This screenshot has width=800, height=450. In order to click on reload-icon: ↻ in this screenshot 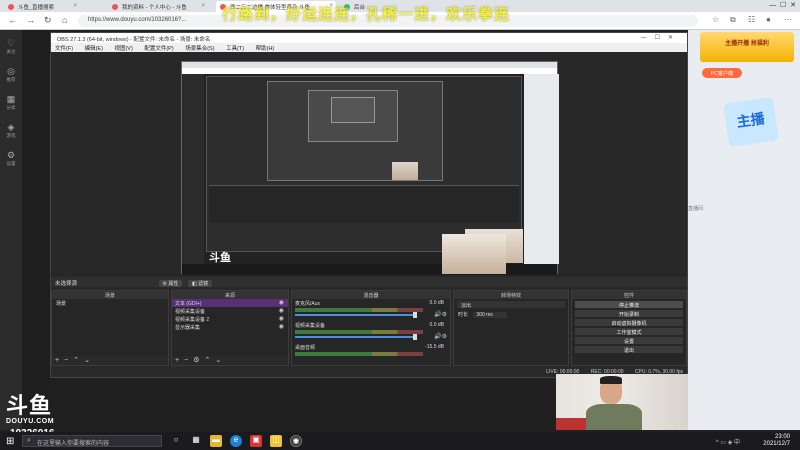, I will do `click(48, 20)`.